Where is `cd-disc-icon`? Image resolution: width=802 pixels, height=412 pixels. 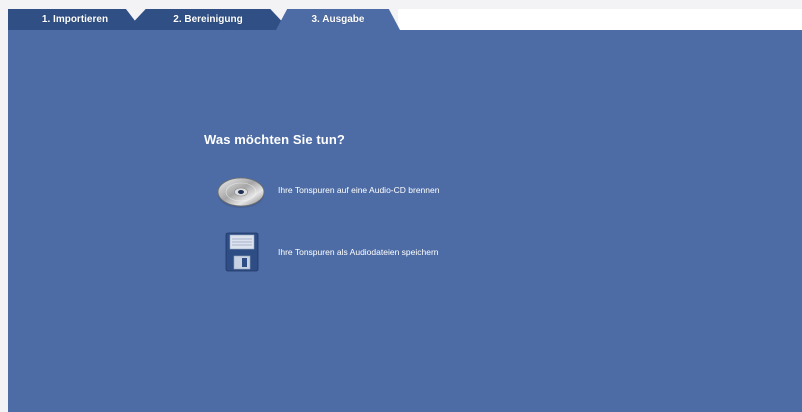
cd-disc-icon is located at coordinates (241, 190).